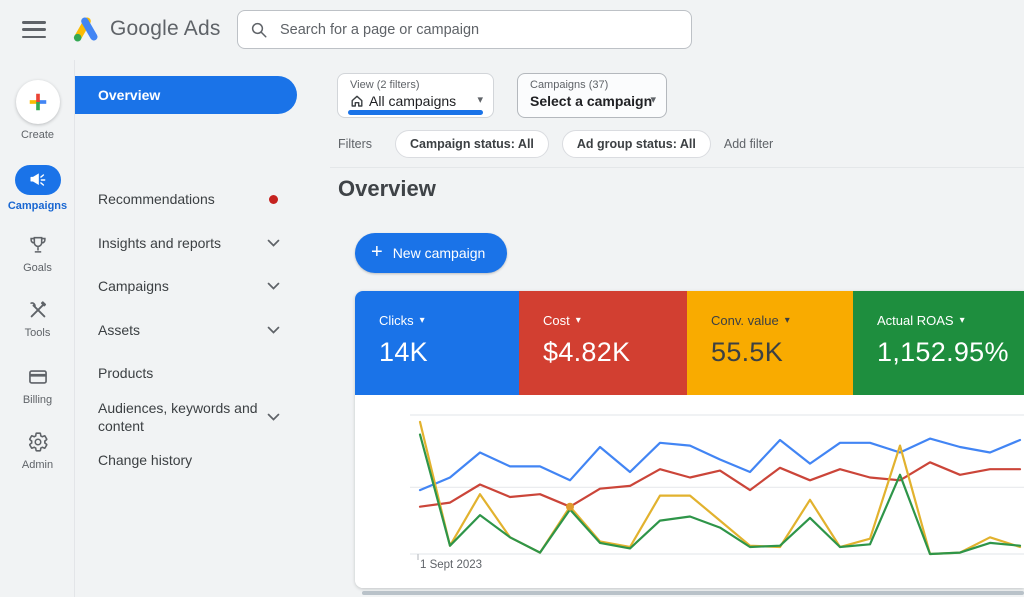  I want to click on rail-item-create: Create, so click(37, 110).